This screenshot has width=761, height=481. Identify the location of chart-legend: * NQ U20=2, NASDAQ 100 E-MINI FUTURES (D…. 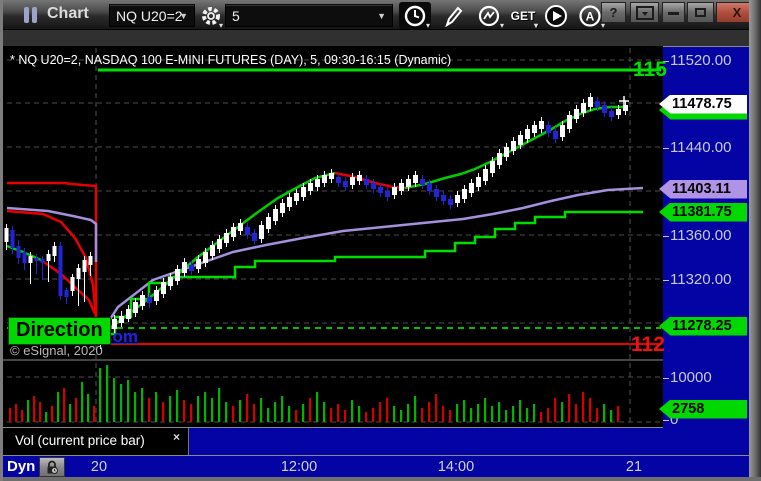
(231, 60).